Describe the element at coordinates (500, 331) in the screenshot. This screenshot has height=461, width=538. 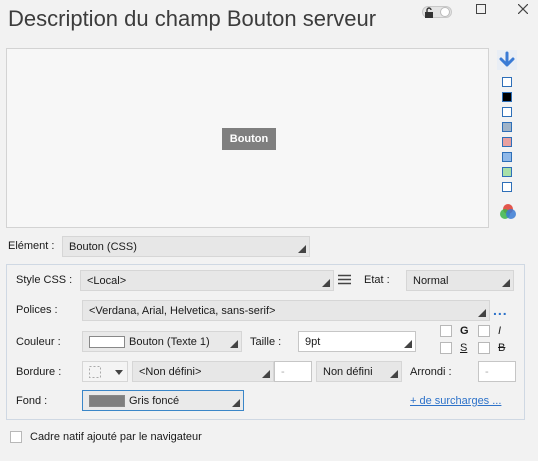
I see `italic-label: I` at that location.